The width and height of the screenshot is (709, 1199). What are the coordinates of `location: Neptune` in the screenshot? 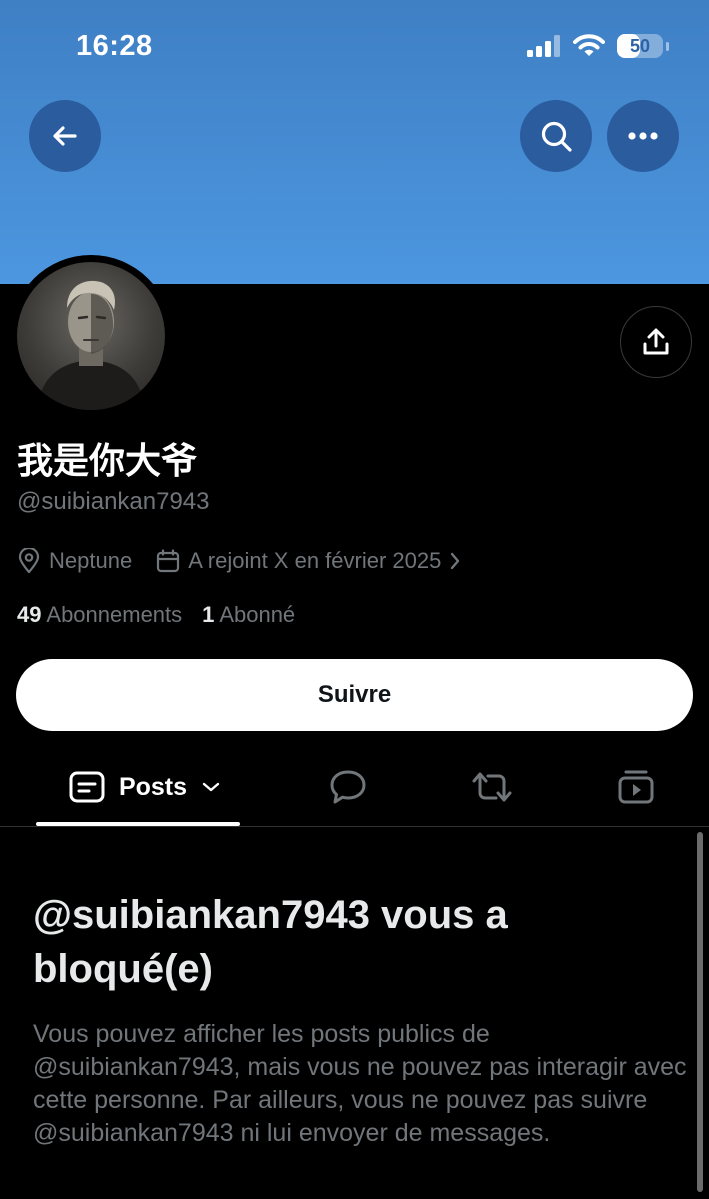 It's located at (74, 561).